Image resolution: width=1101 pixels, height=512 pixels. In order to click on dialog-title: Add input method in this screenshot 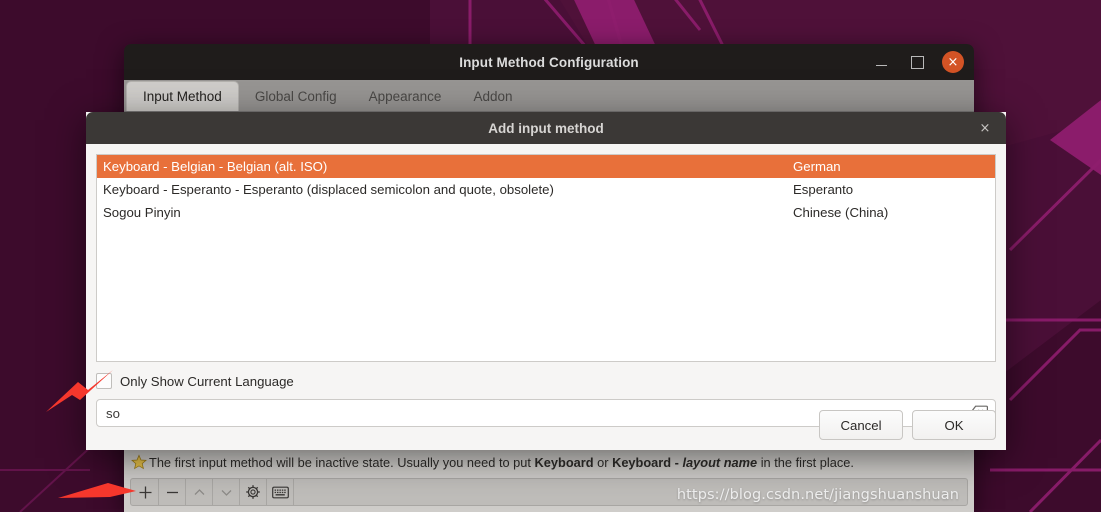, I will do `click(546, 128)`.